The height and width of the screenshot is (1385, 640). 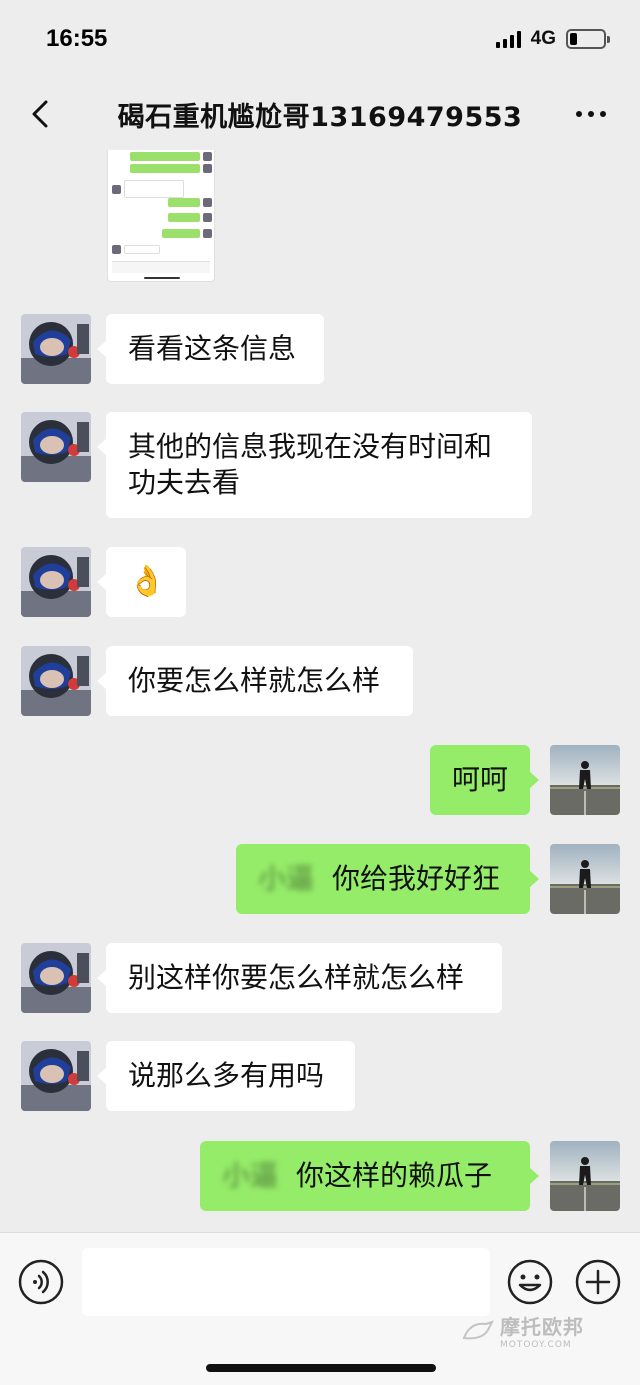 I want to click on message-input, so click(x=286, y=1282).